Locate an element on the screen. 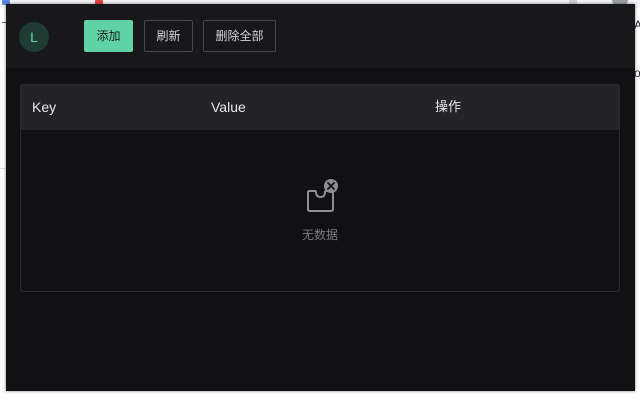 The image size is (640, 400). add-button: 添加 is located at coordinates (108, 36).